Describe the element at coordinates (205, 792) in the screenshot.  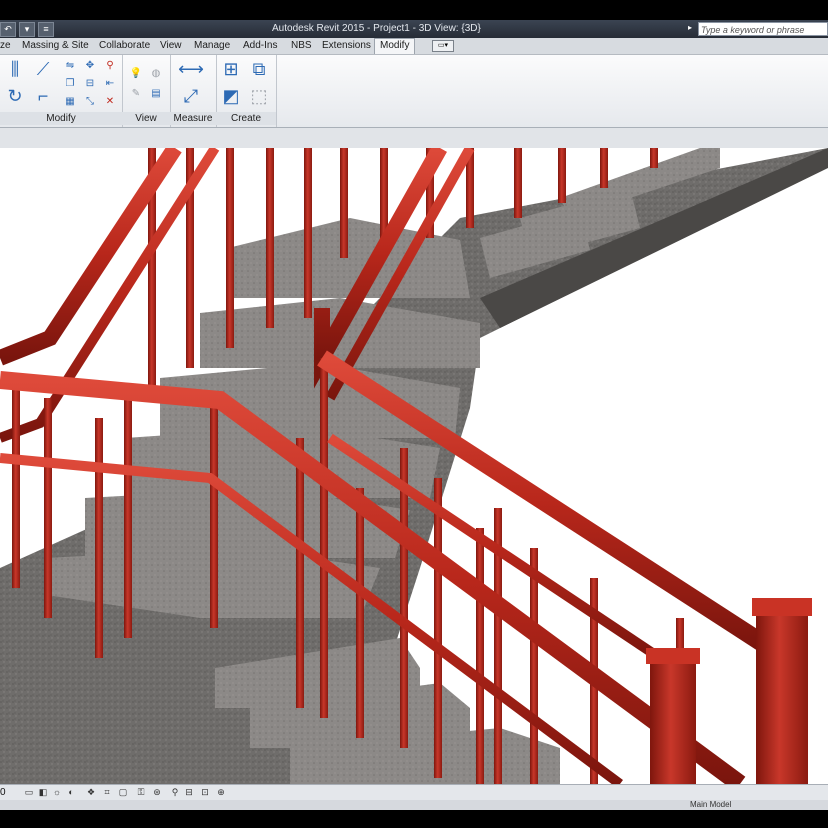
I see `highlight-icon: ⊡` at that location.